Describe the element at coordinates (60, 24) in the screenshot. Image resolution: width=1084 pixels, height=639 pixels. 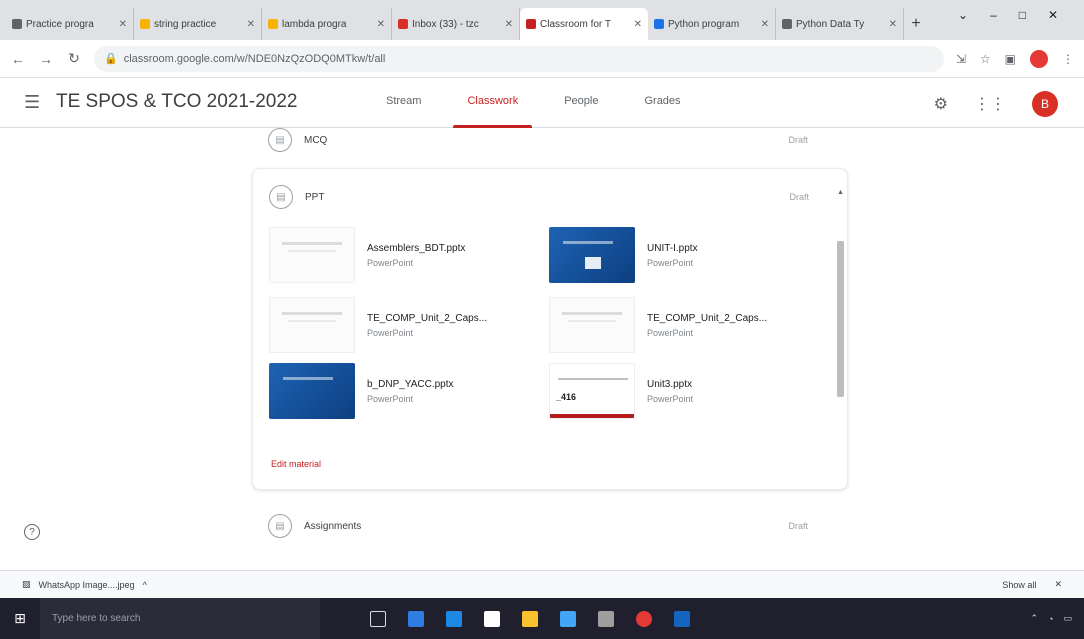
I see `tab-title: Practice progra` at that location.